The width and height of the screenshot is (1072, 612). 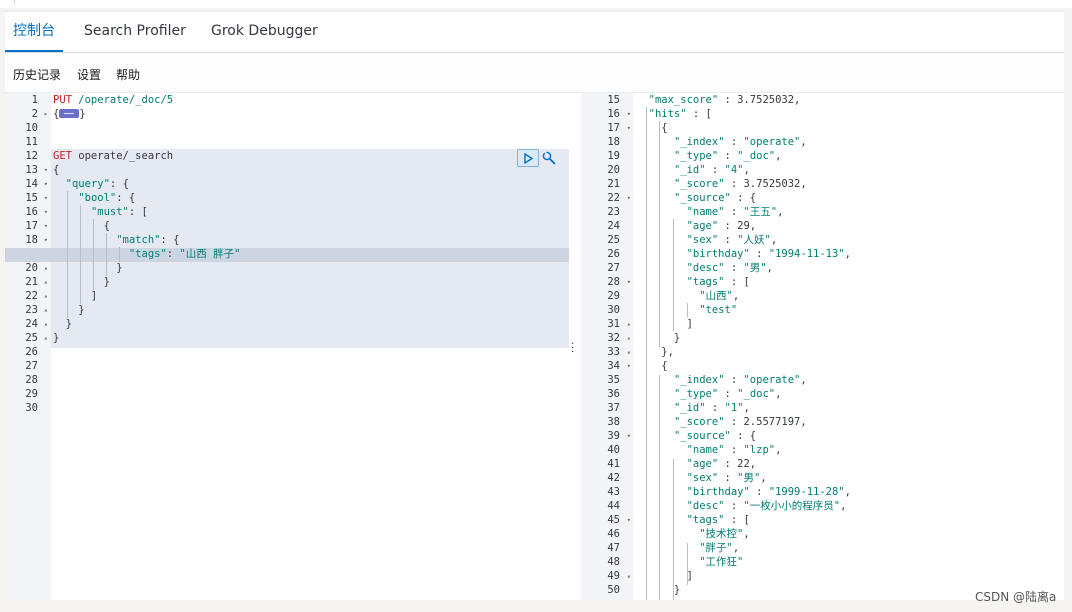 What do you see at coordinates (613, 506) in the screenshot?
I see `line-number-text: 44` at bounding box center [613, 506].